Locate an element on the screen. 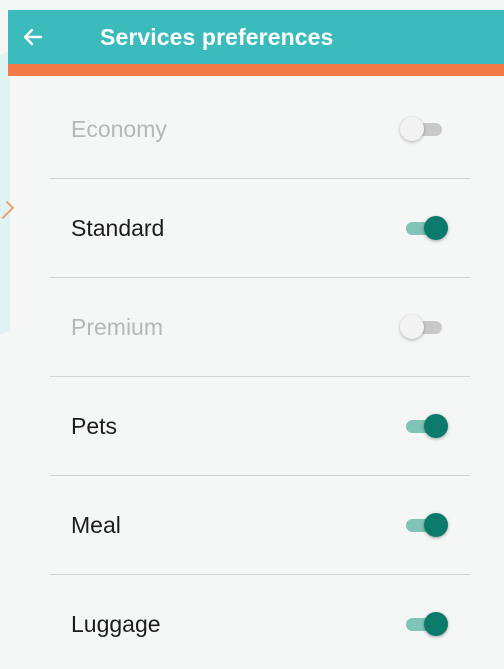  service-label: Economy is located at coordinates (119, 128).